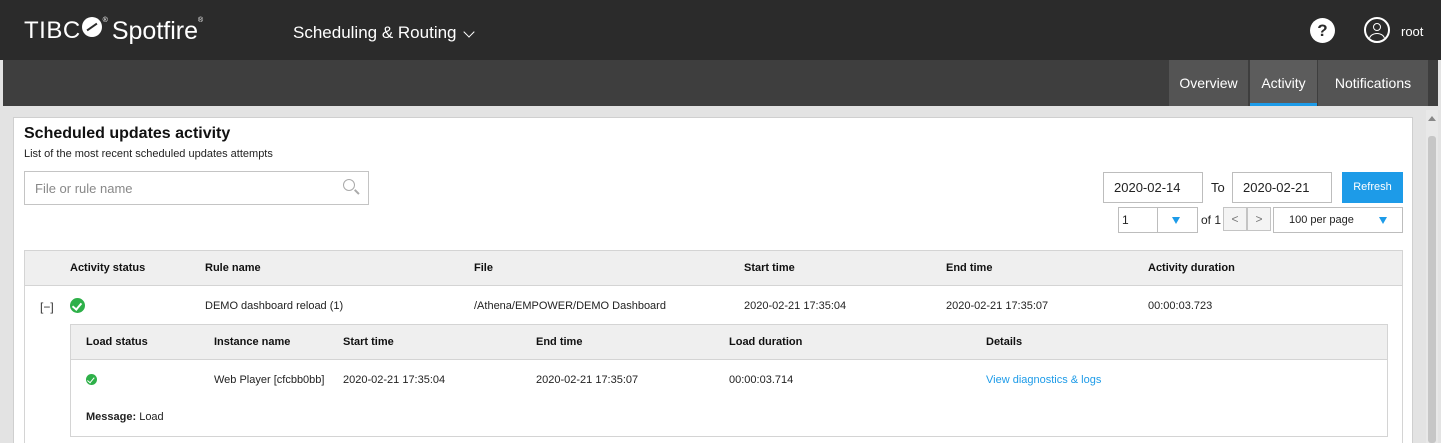 Image resolution: width=1441 pixels, height=443 pixels. Describe the element at coordinates (1191, 268) in the screenshot. I see `col-activity-duration: Activity duration` at that location.